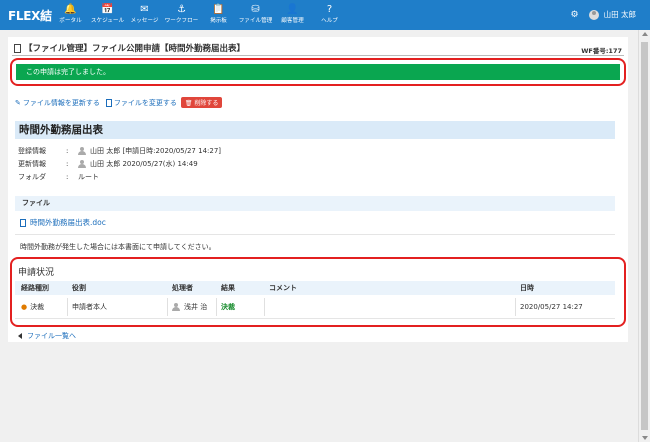 This screenshot has width=650, height=442. I want to click on nav-message: ✉ メッセージ, so click(144, 16).